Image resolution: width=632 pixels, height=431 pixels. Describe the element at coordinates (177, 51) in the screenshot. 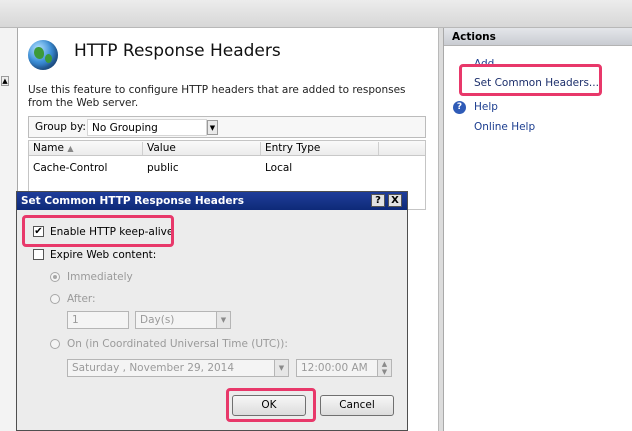

I see `page-title: HTTP Response Headers` at that location.